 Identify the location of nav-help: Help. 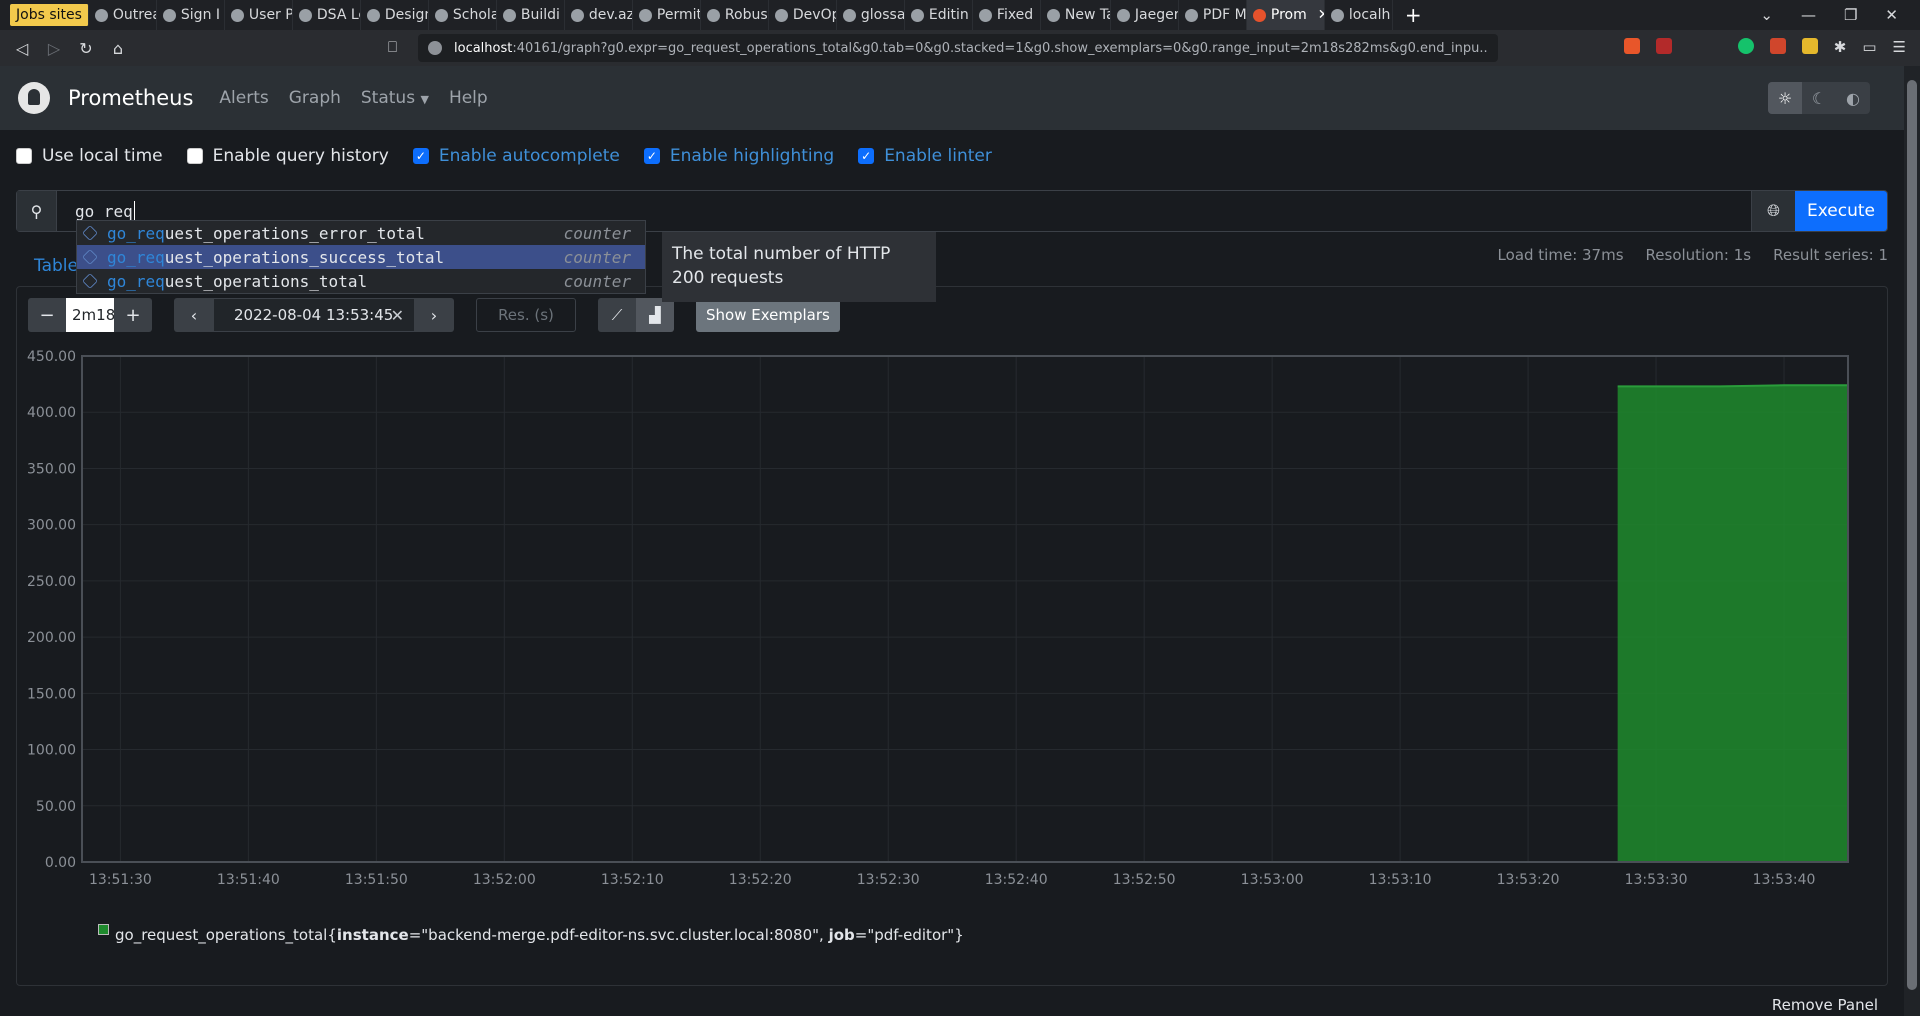
(468, 98).